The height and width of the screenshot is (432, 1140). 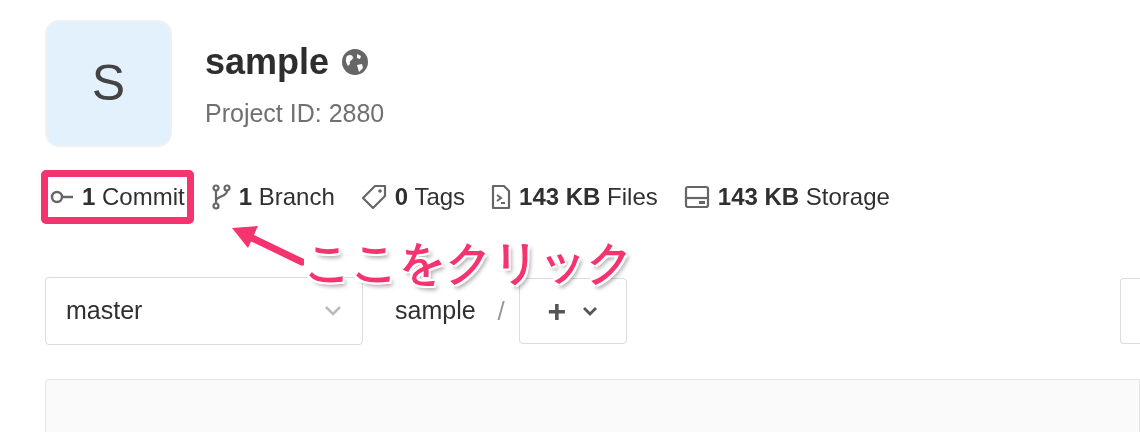 What do you see at coordinates (501, 197) in the screenshot?
I see `file-icon` at bounding box center [501, 197].